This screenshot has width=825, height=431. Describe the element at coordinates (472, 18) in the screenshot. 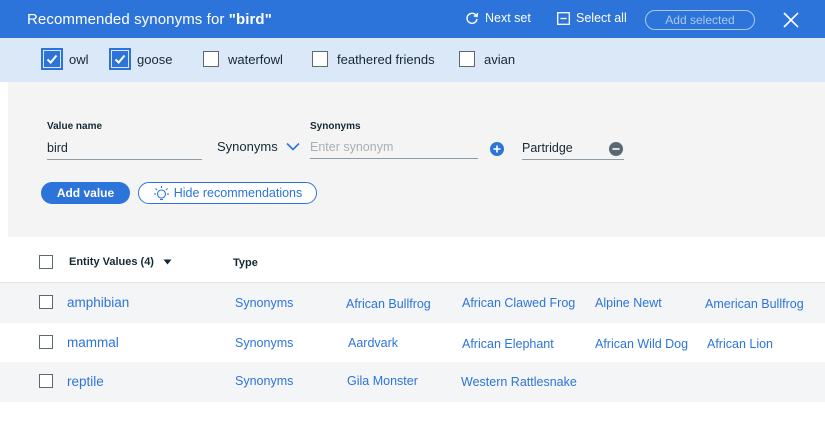

I see `refresh-icon` at that location.